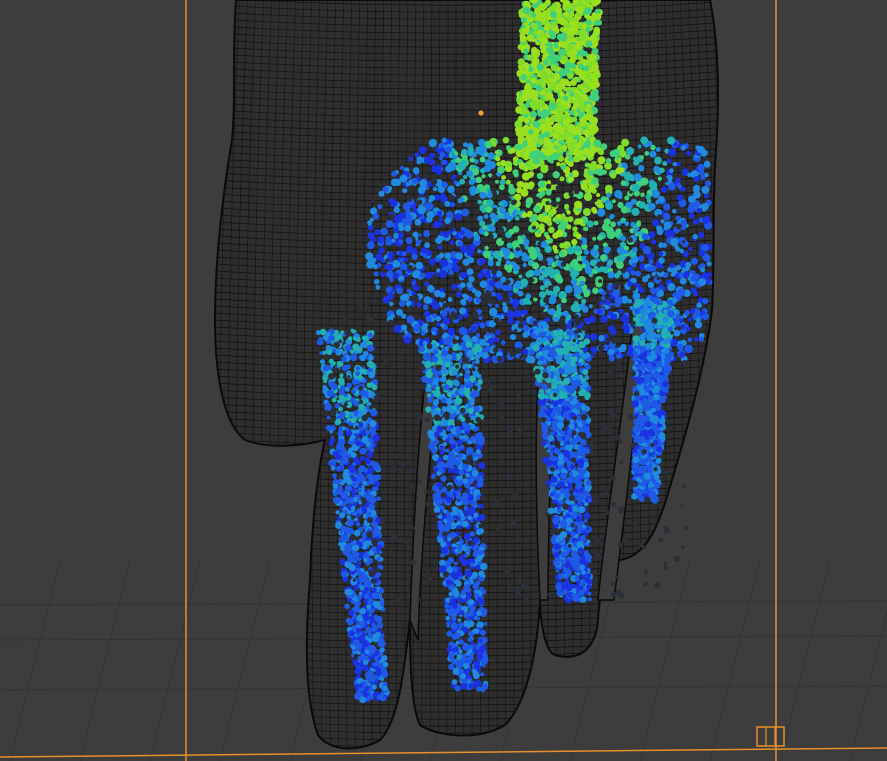  Describe the element at coordinates (443, 752) in the screenshot. I see `bounds-edge-bottom` at that location.